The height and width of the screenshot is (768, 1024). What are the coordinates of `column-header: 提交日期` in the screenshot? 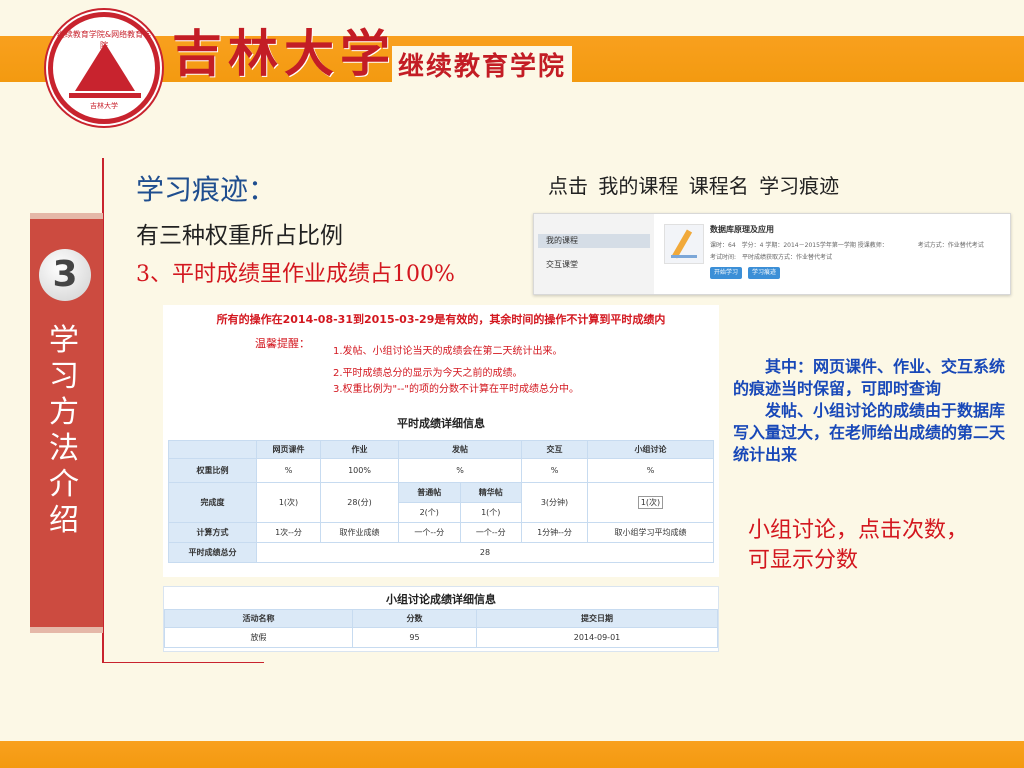 It's located at (597, 618).